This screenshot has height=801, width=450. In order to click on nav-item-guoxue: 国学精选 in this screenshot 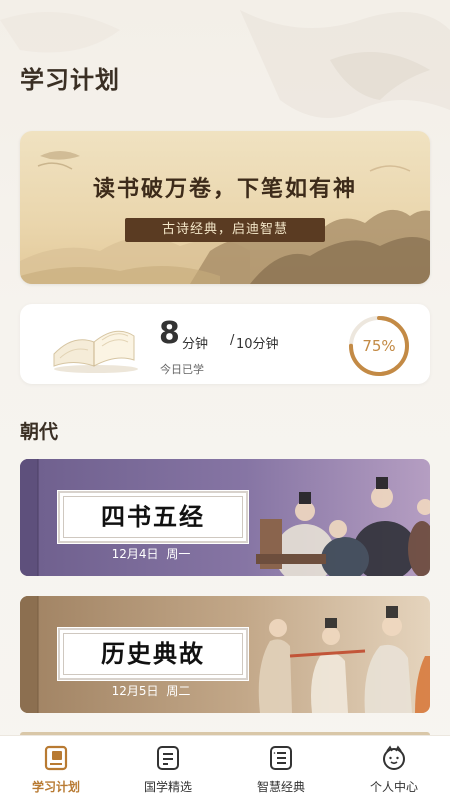, I will do `click(168, 768)`.